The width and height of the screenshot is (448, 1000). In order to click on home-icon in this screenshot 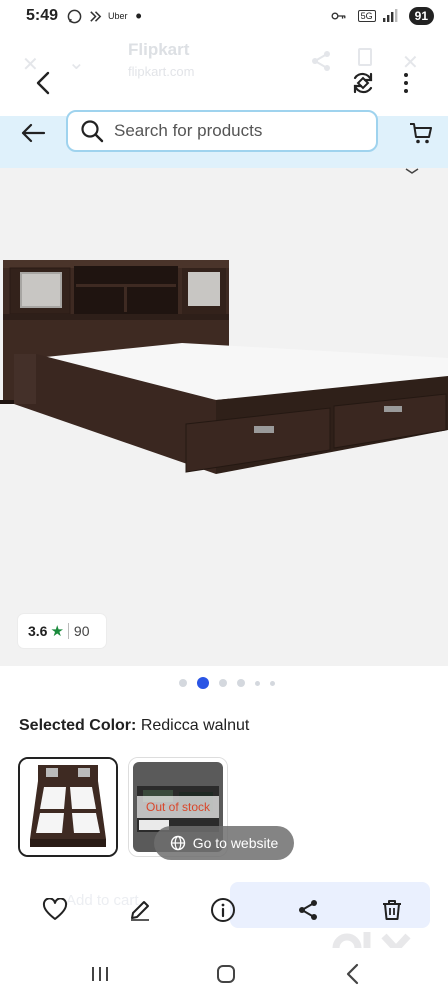, I will do `click(226, 974)`.